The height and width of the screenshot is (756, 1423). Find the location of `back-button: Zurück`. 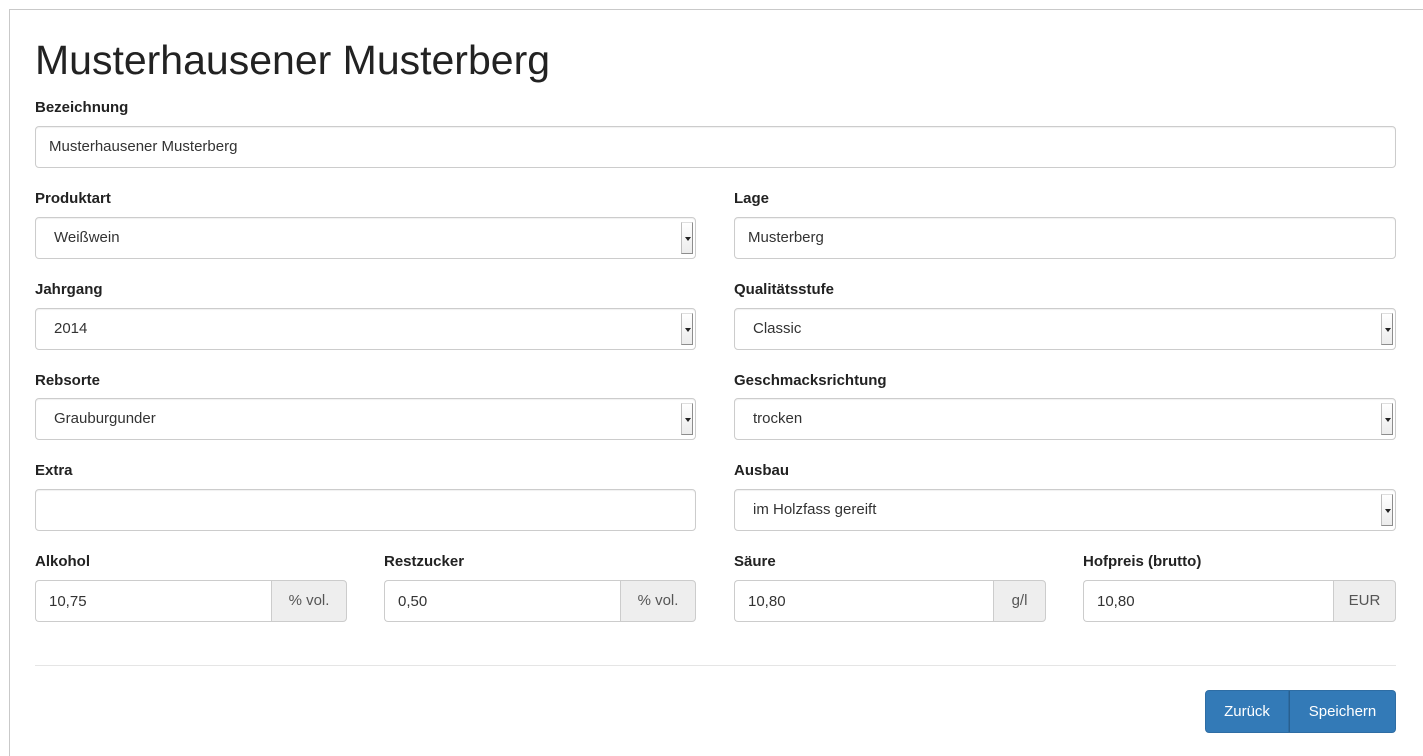

back-button: Zurück is located at coordinates (1247, 711).